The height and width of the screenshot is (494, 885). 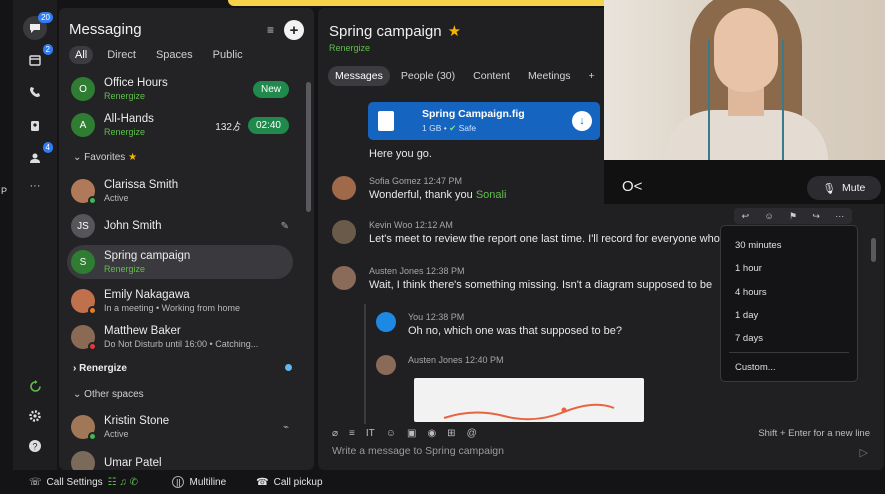 I want to click on option-4-hours: 4 hours, so click(x=751, y=292).